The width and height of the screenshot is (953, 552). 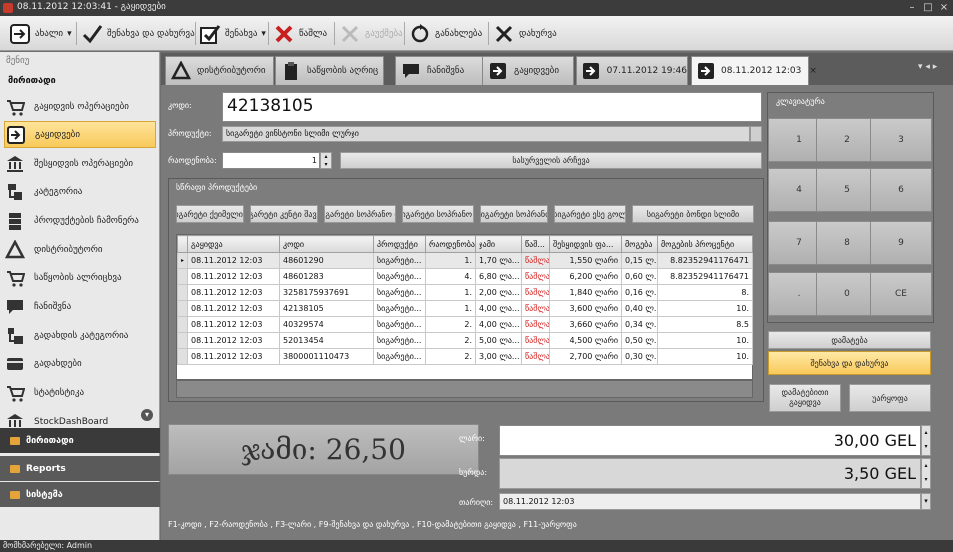 I want to click on paid-input: 30,00 GEL, so click(x=710, y=440).